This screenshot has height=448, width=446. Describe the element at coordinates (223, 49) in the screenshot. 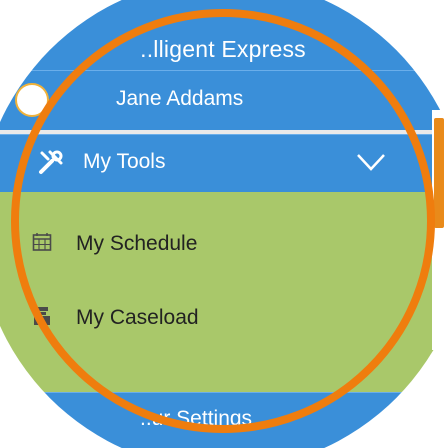

I see `app-title: ..lligent Express` at that location.